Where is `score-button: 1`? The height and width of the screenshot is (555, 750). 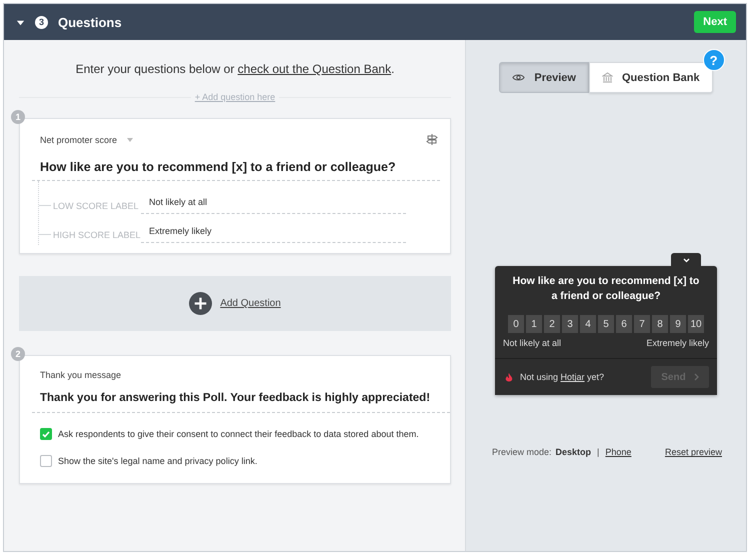
score-button: 1 is located at coordinates (534, 324).